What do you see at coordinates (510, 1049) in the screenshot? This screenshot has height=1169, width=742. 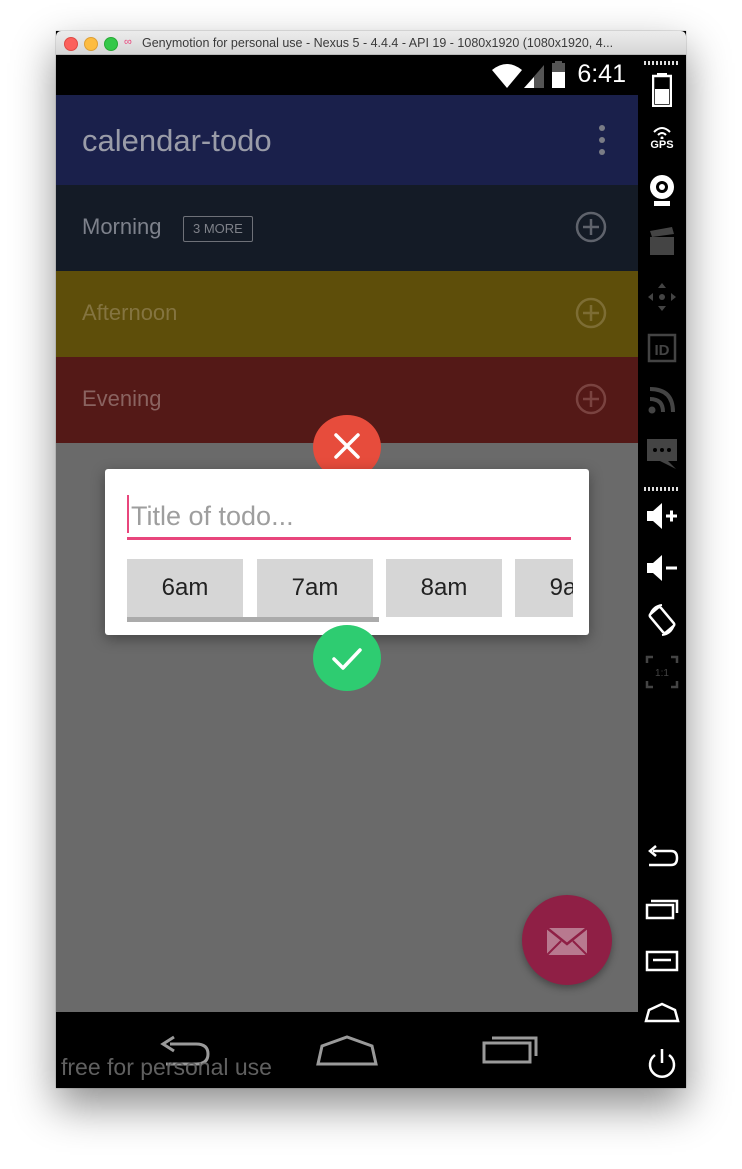 I see `recent-apps-icon` at bounding box center [510, 1049].